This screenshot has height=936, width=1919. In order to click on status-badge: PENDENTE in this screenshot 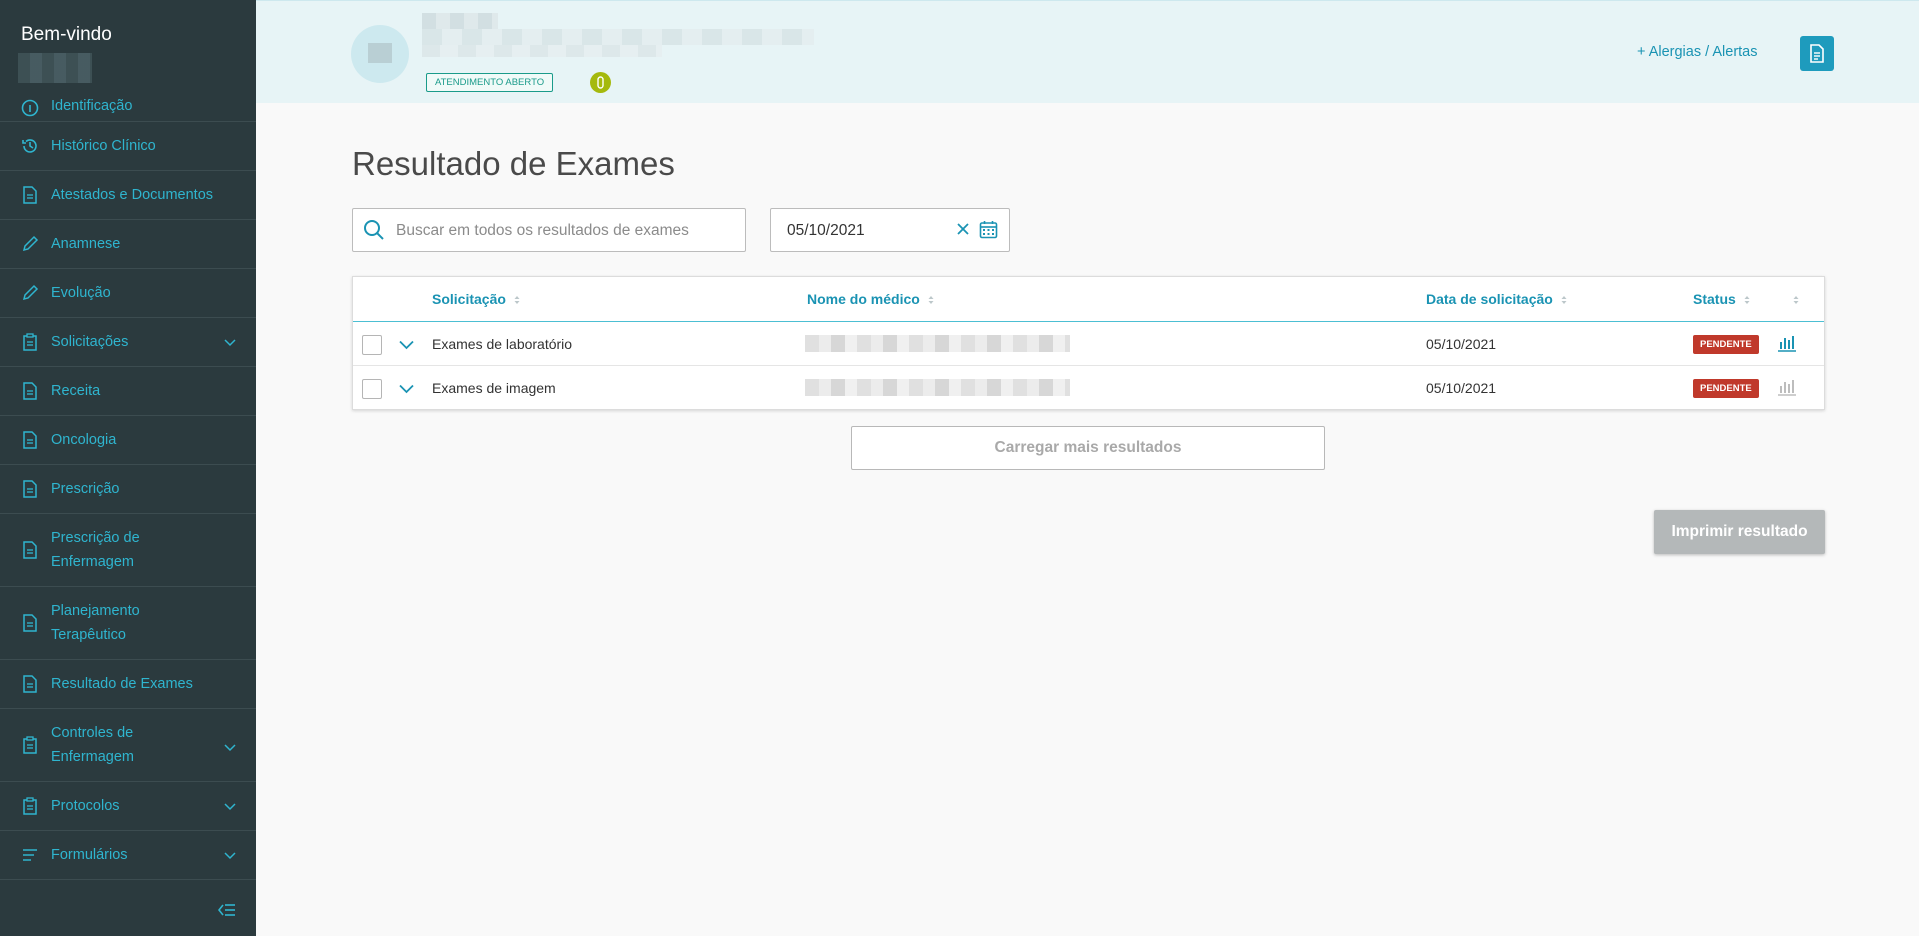, I will do `click(1726, 344)`.